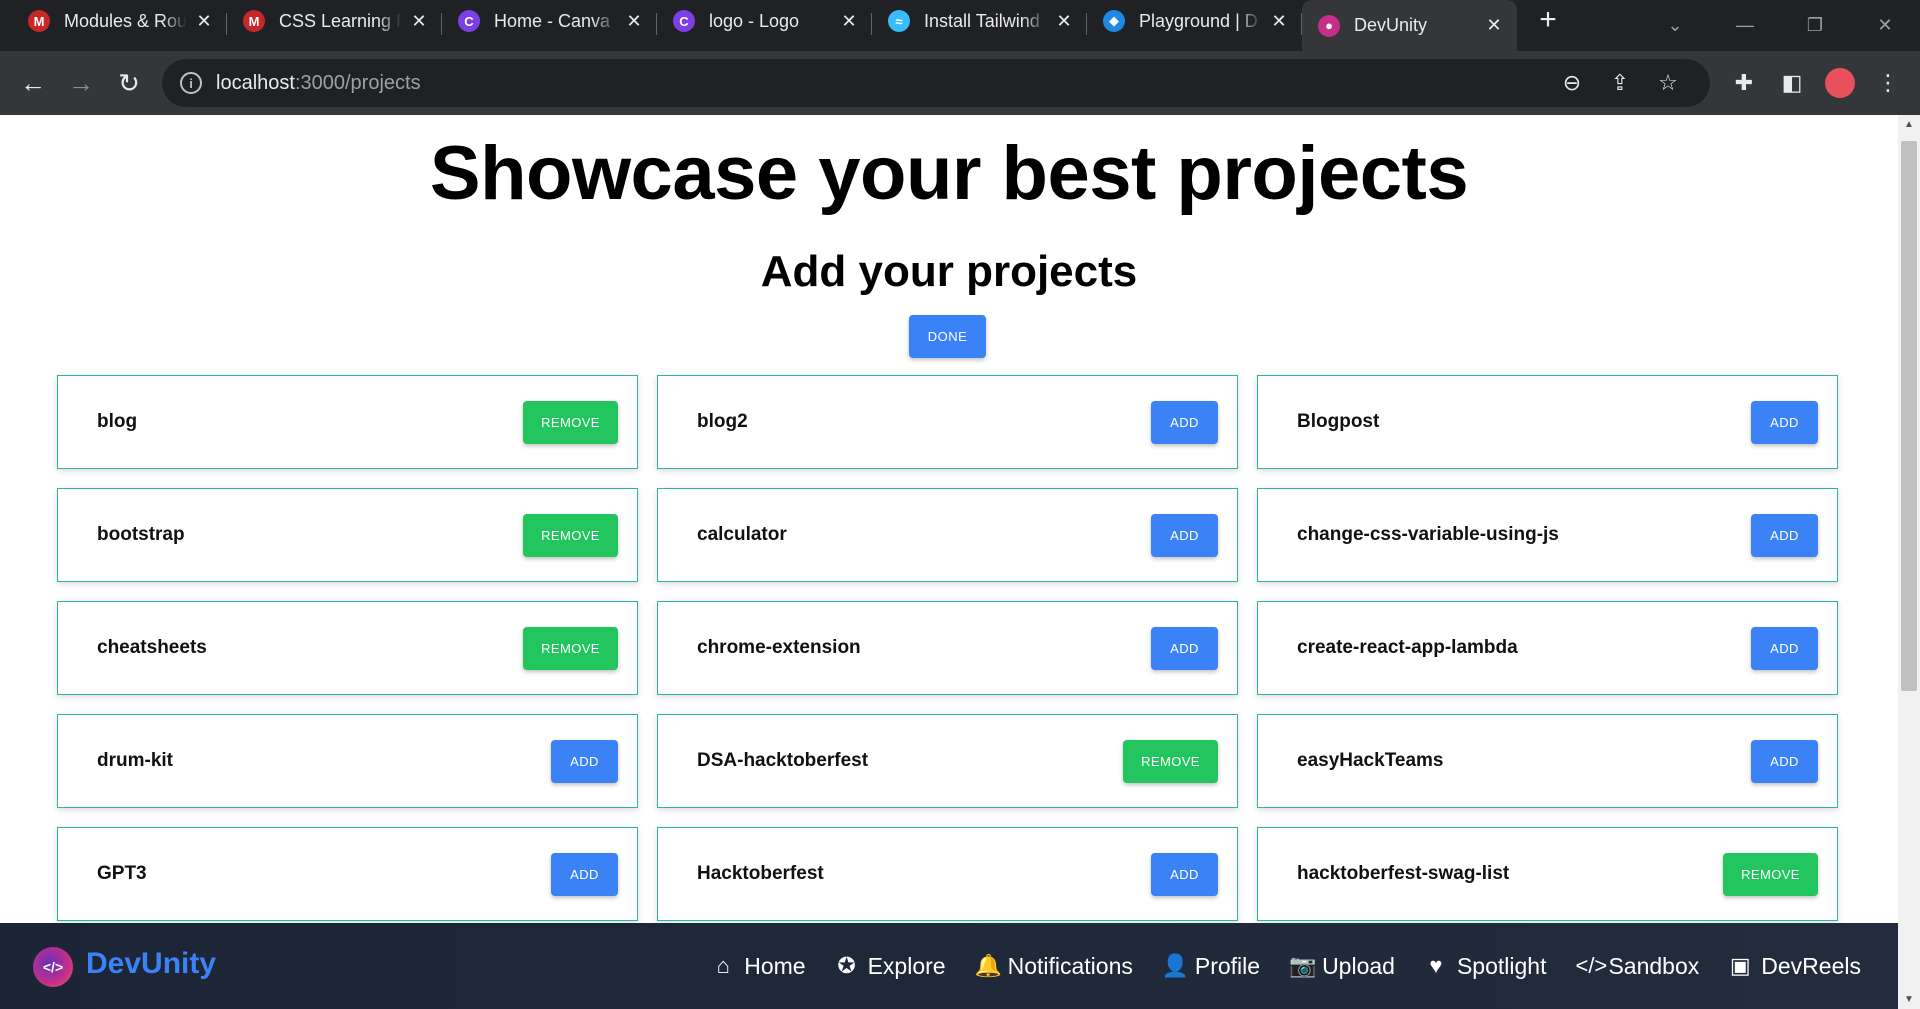 Image resolution: width=1920 pixels, height=1009 pixels. Describe the element at coordinates (151, 964) in the screenshot. I see `brand-name: DevUnity` at that location.